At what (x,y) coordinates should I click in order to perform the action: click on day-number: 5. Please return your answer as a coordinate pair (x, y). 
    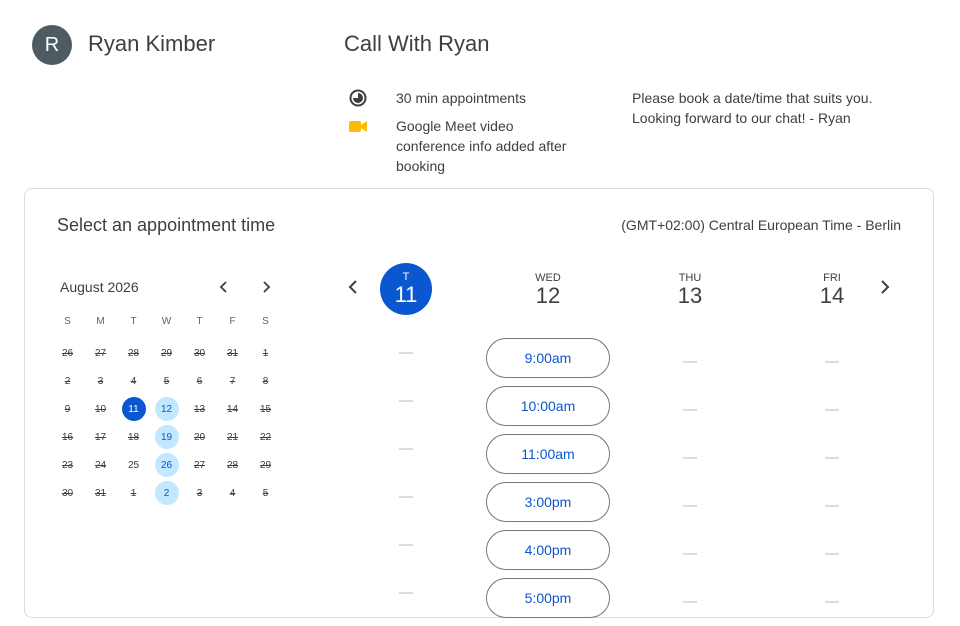
    Looking at the image, I should click on (265, 493).